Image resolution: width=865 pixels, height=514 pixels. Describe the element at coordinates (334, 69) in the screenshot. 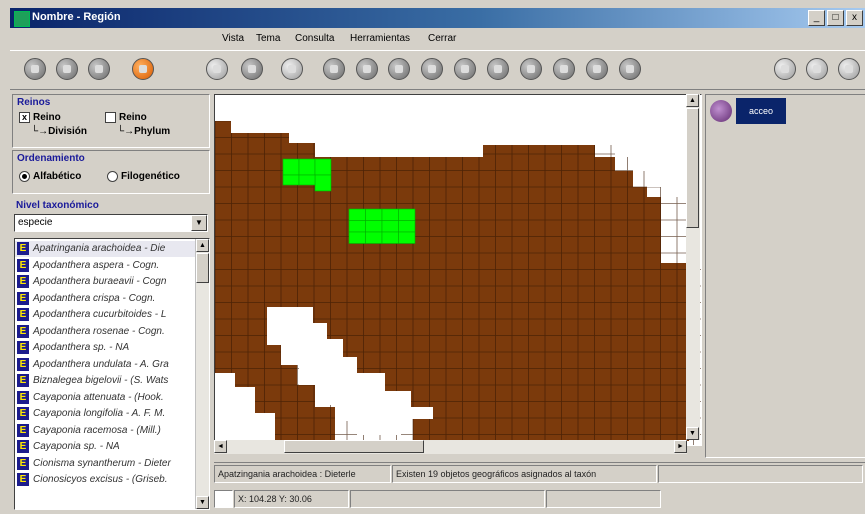

I see `zoom-in-icon` at that location.